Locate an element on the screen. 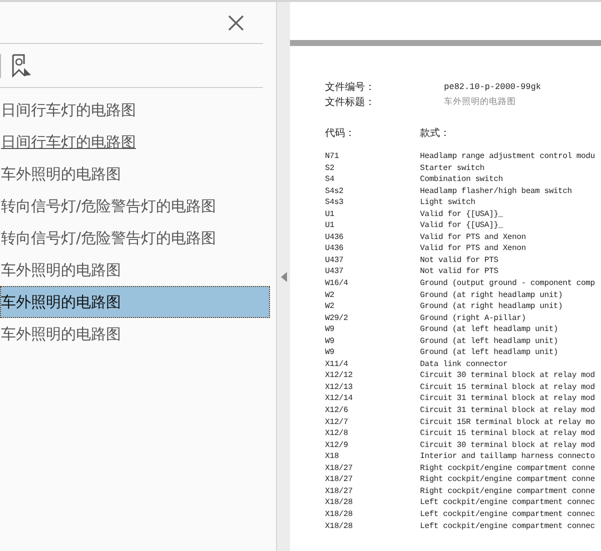  code-cell-text: X11/4 is located at coordinates (337, 364).